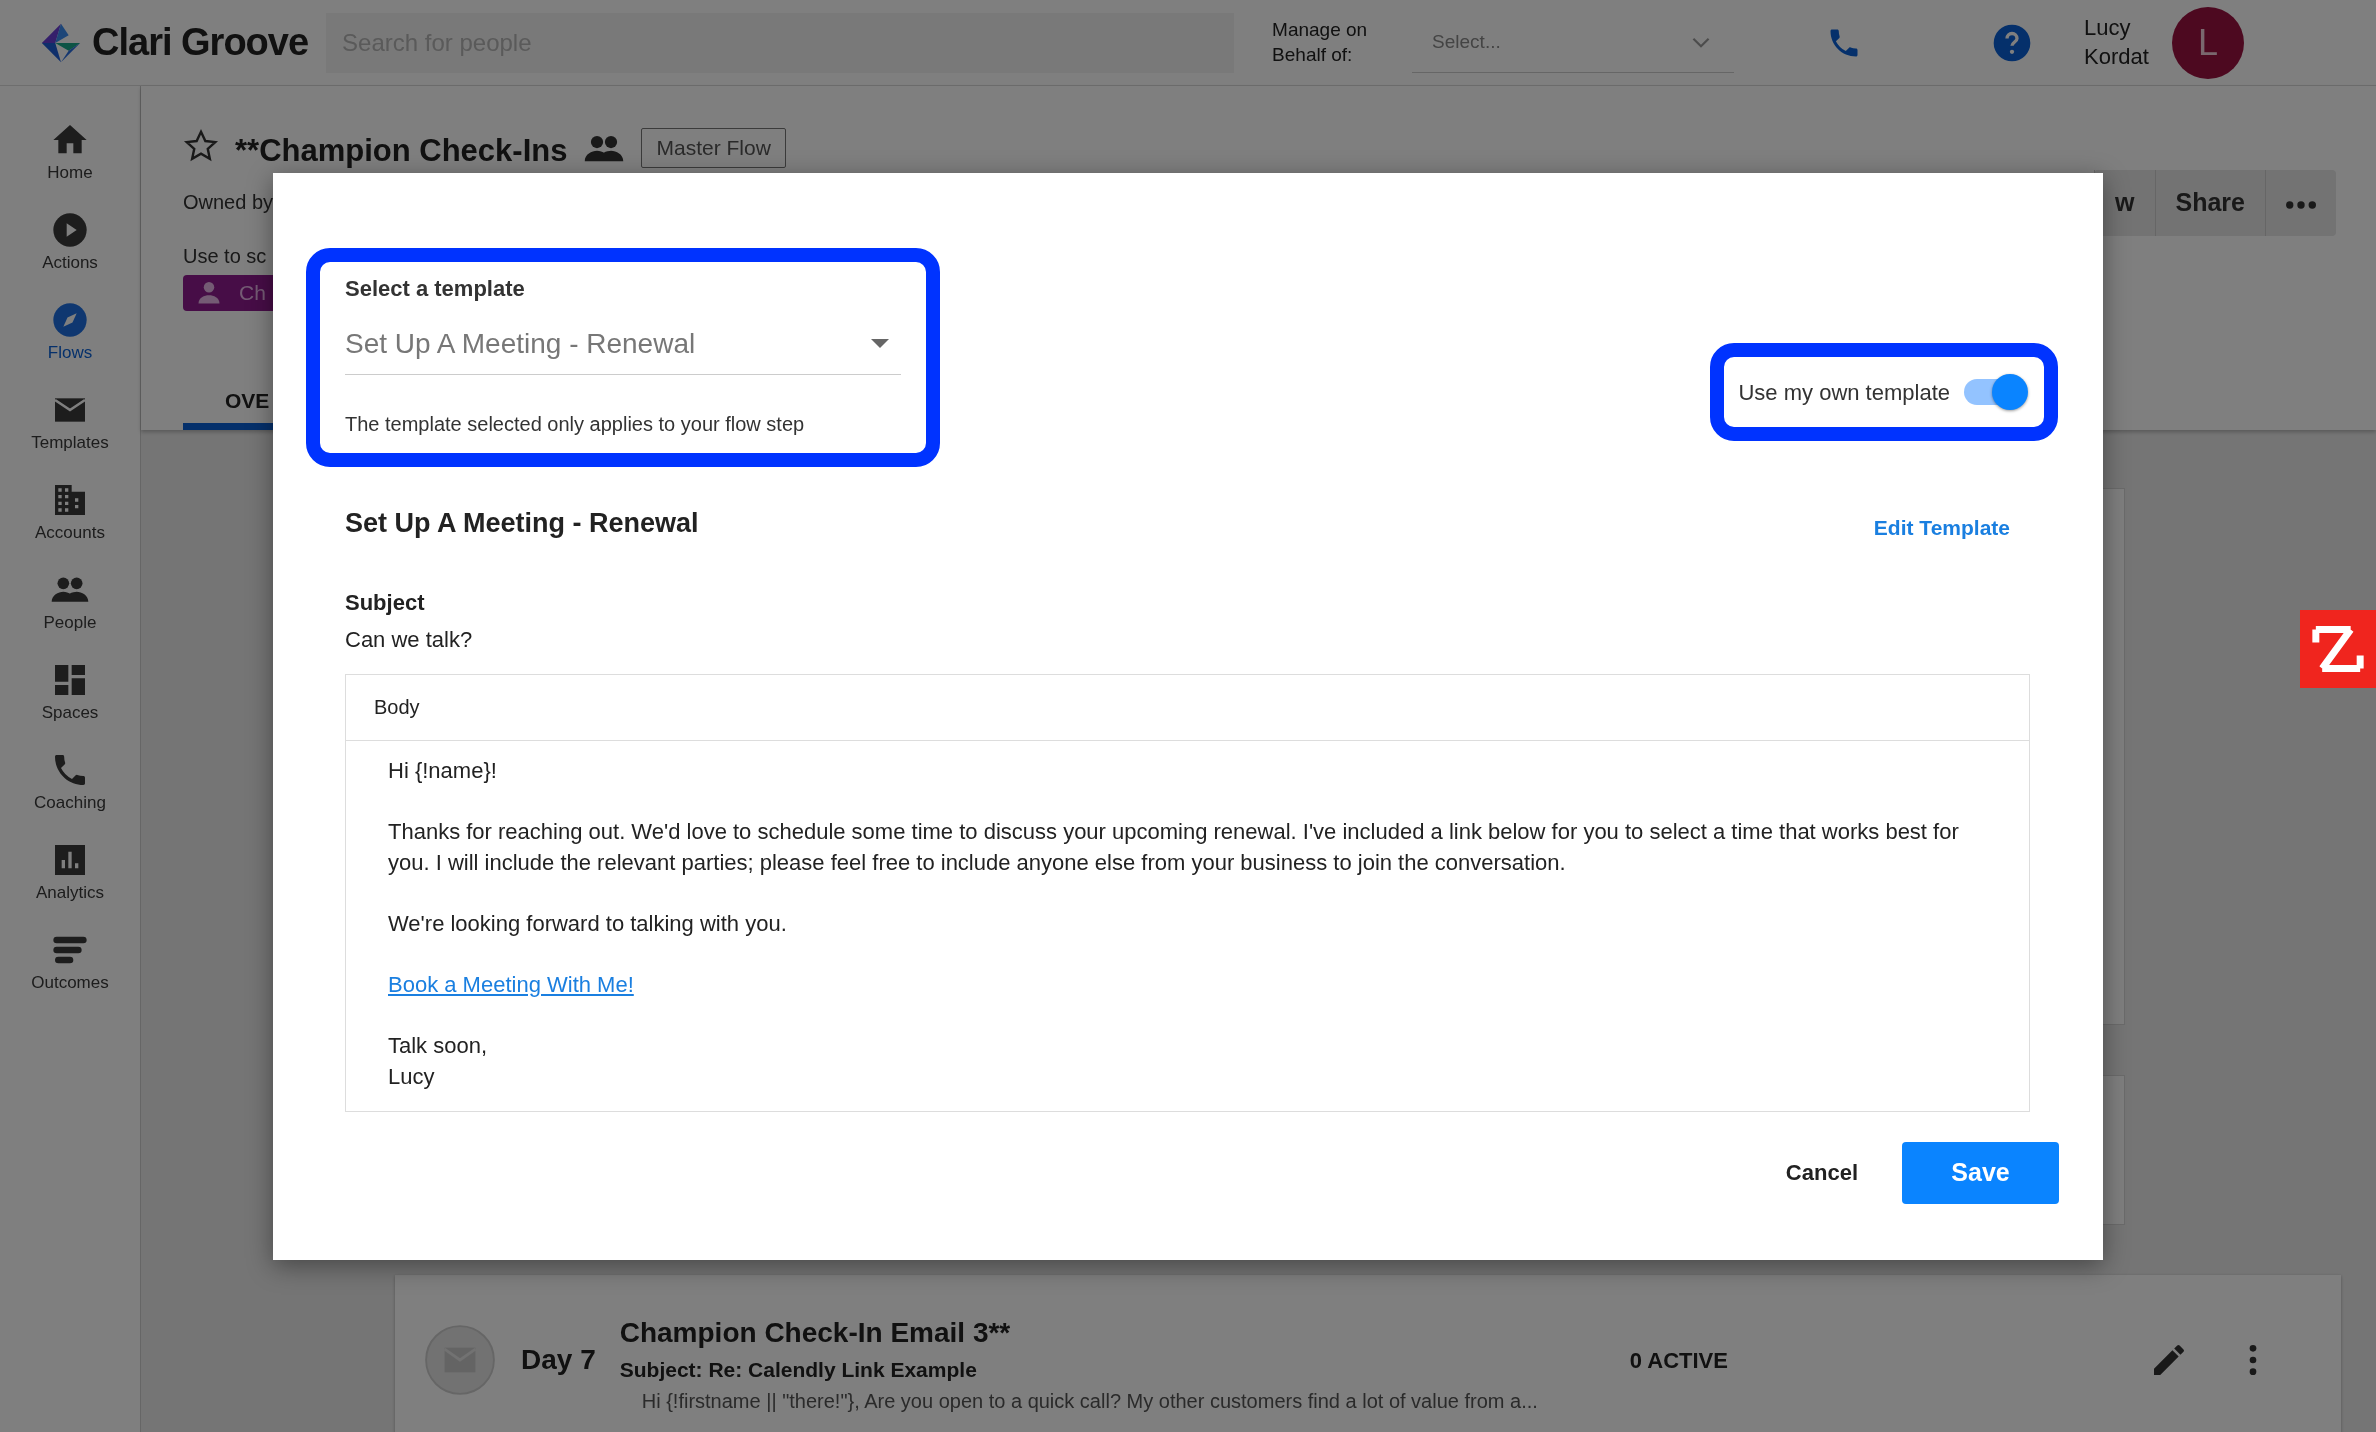 Image resolution: width=2376 pixels, height=1432 pixels. Describe the element at coordinates (70, 243) in the screenshot. I see `sidebar-item: Actions` at that location.